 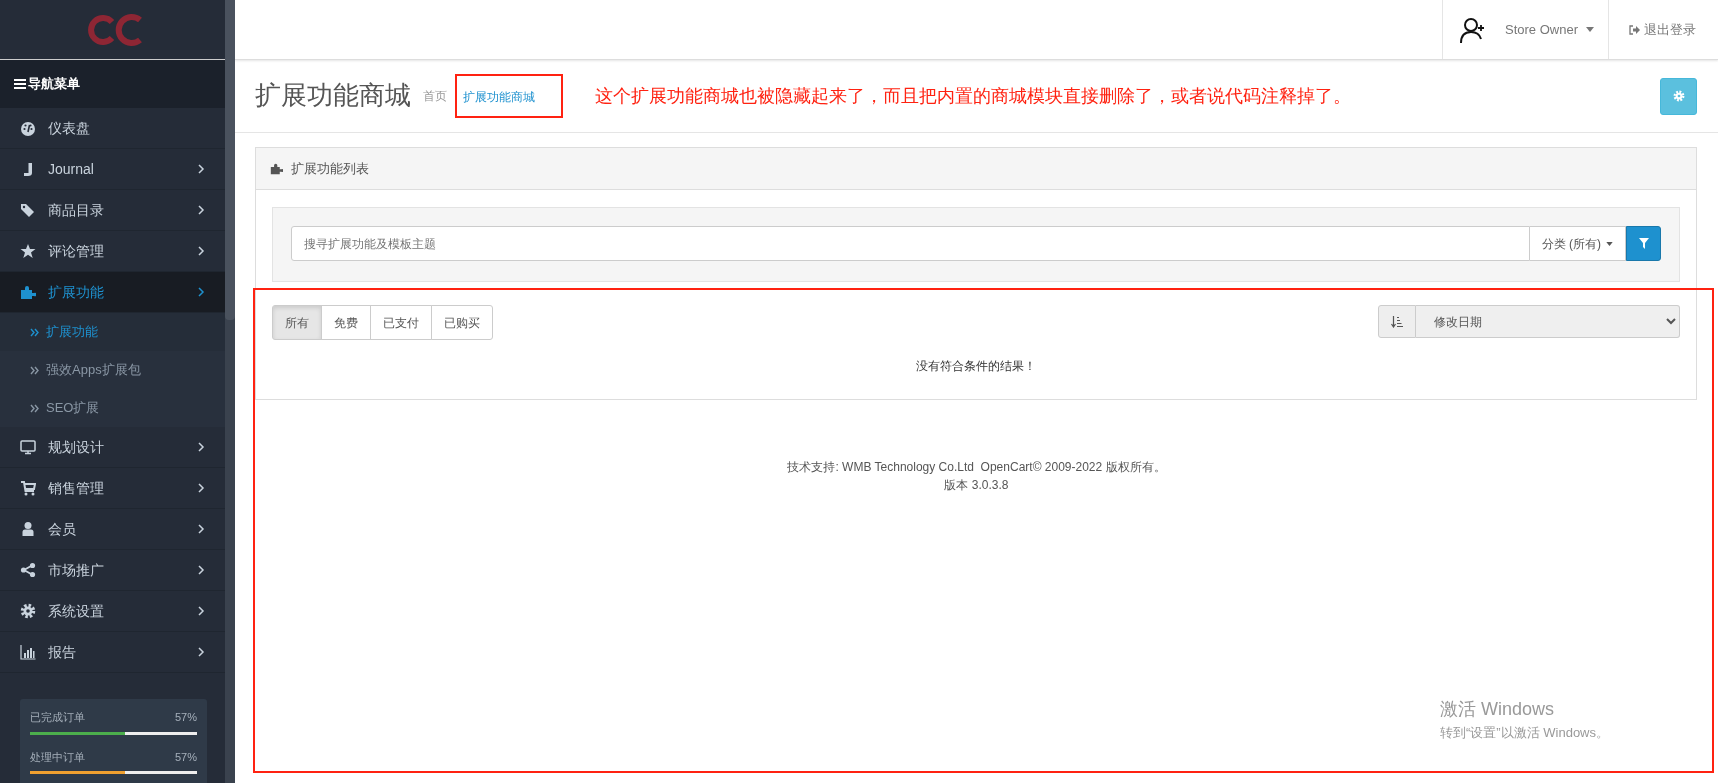 What do you see at coordinates (28, 570) in the screenshot?
I see `share-icon` at bounding box center [28, 570].